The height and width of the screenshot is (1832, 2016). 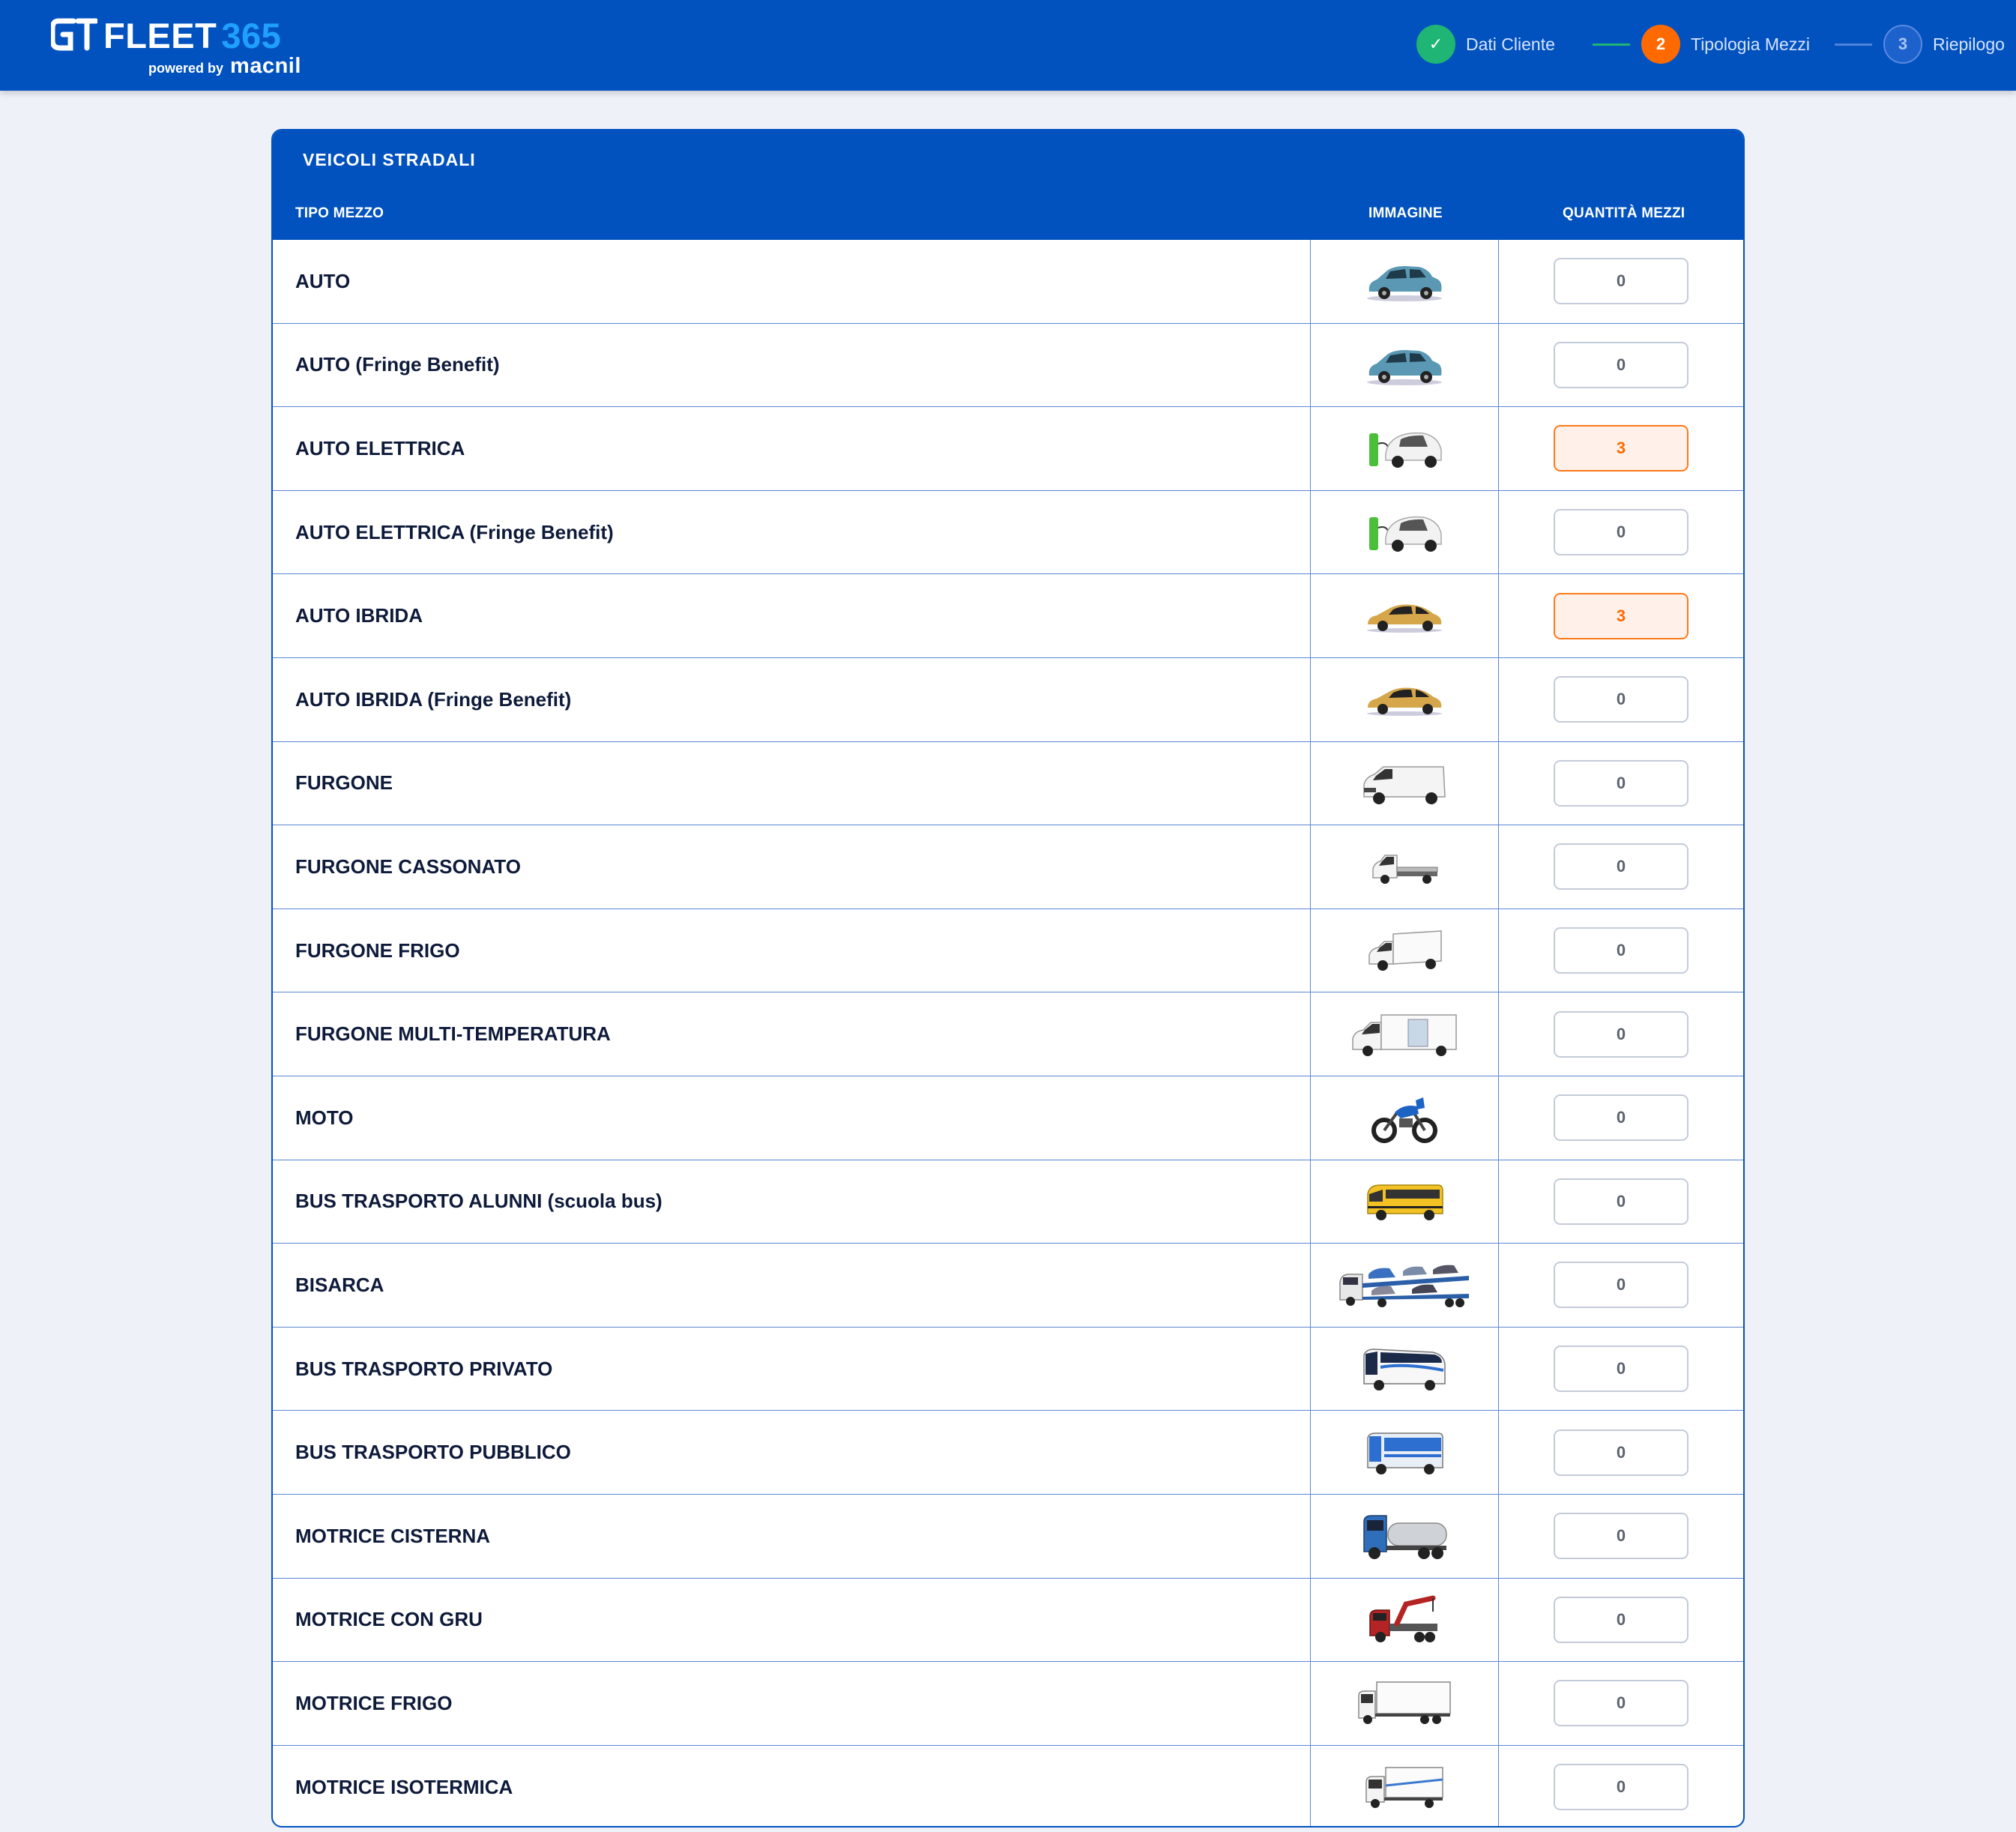 I want to click on table-row: MOTRICE CISTERNA, so click(x=1008, y=1536).